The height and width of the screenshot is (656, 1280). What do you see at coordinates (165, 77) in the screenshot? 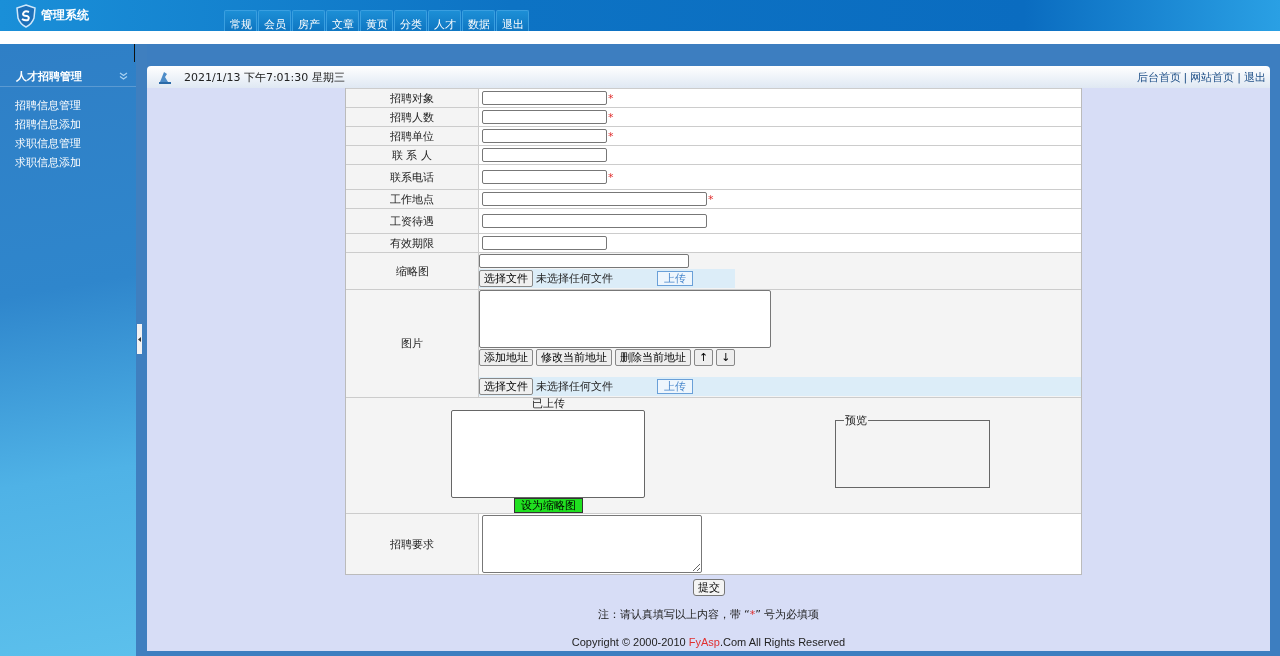
I see `figure-icon` at bounding box center [165, 77].